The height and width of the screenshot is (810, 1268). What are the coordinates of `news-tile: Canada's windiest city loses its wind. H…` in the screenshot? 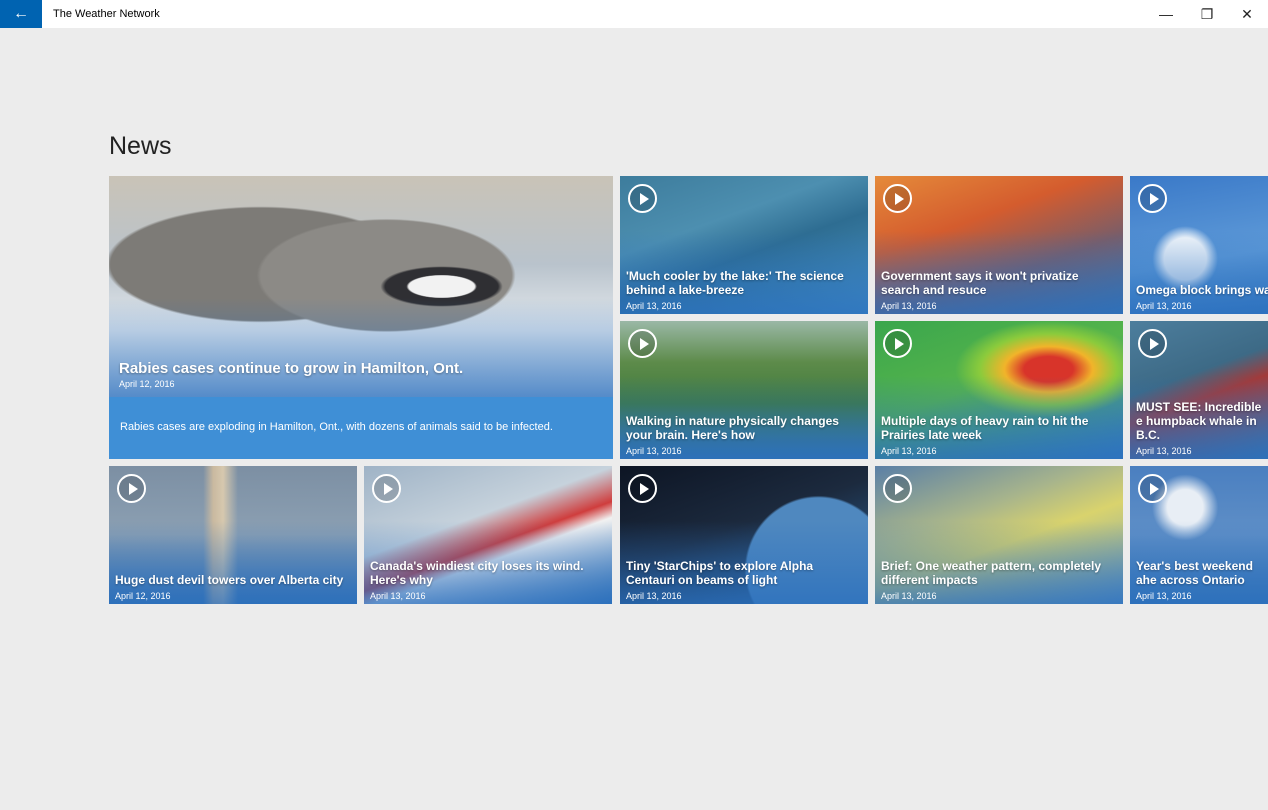 It's located at (488, 535).